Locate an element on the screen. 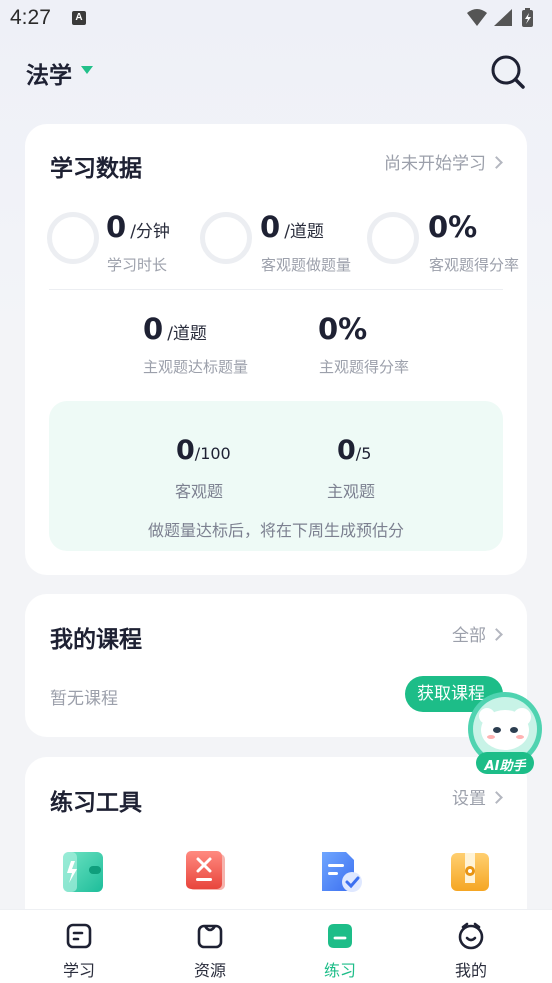 The height and width of the screenshot is (983, 552). score-progress-box: 0/100 客观题 0/5 主观题 做题量达标后，将在下周生成预估分 is located at coordinates (276, 476).